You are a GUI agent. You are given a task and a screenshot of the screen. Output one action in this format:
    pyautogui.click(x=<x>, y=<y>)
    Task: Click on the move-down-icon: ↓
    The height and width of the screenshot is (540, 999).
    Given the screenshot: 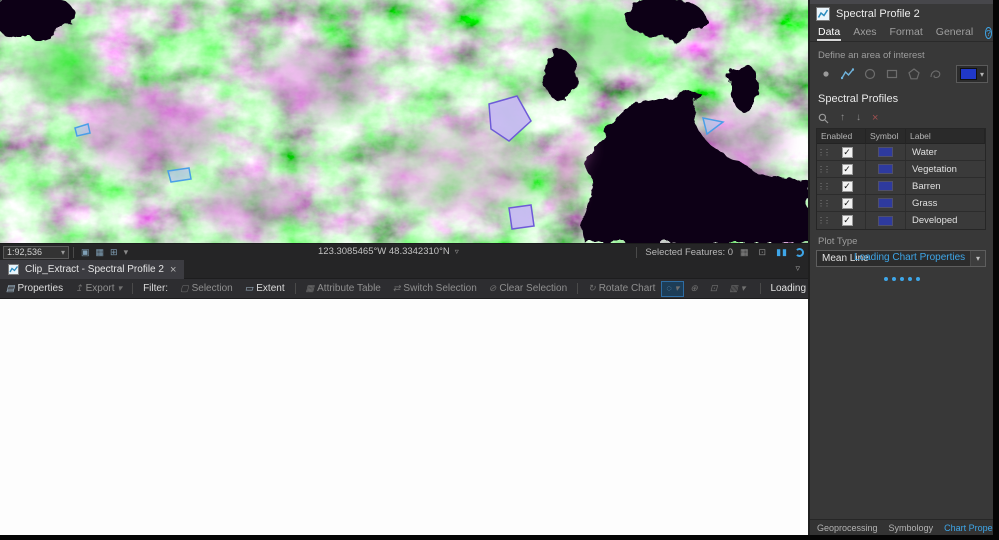 What is the action you would take?
    pyautogui.click(x=858, y=118)
    